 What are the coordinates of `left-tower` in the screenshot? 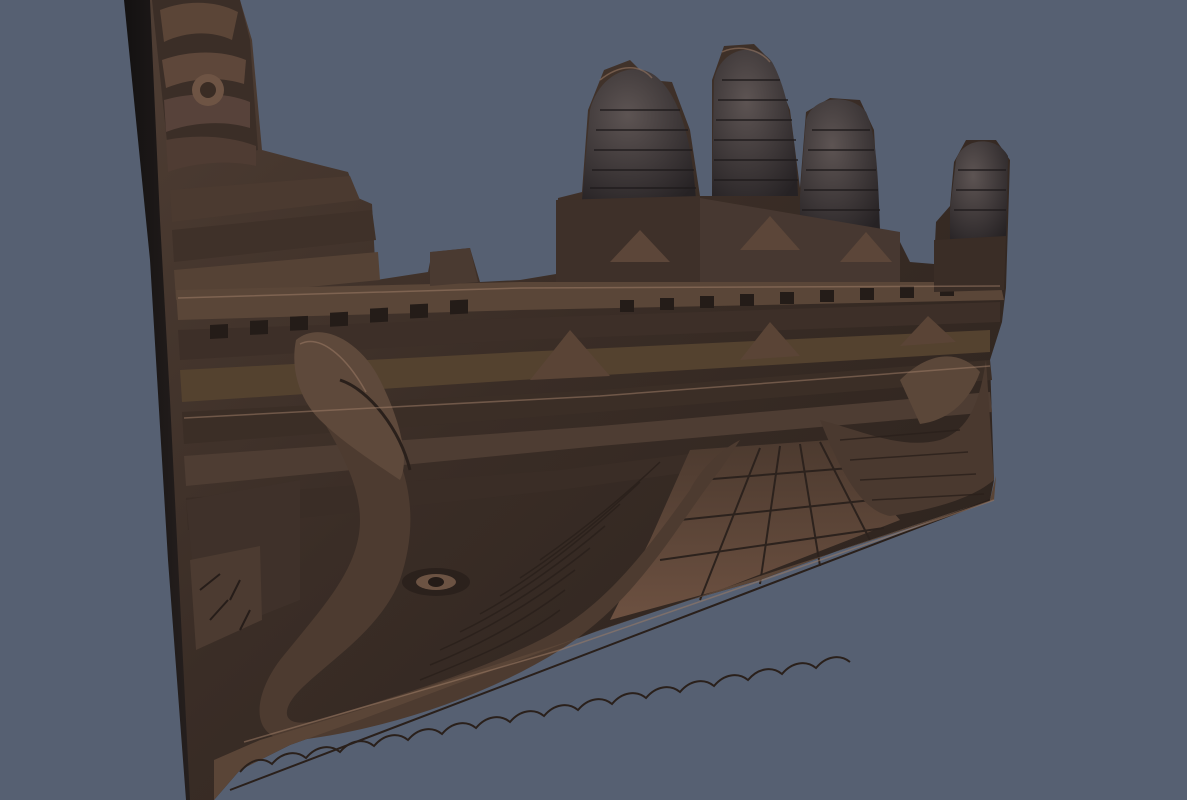 It's located at (205, 86).